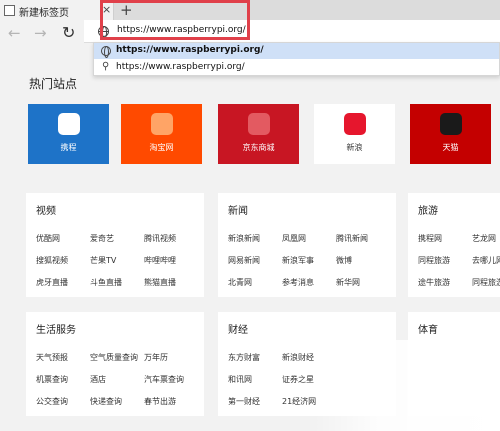 Image resolution: width=500 pixels, height=431 pixels. I want to click on link-stockstar: 证券之星, so click(298, 379).